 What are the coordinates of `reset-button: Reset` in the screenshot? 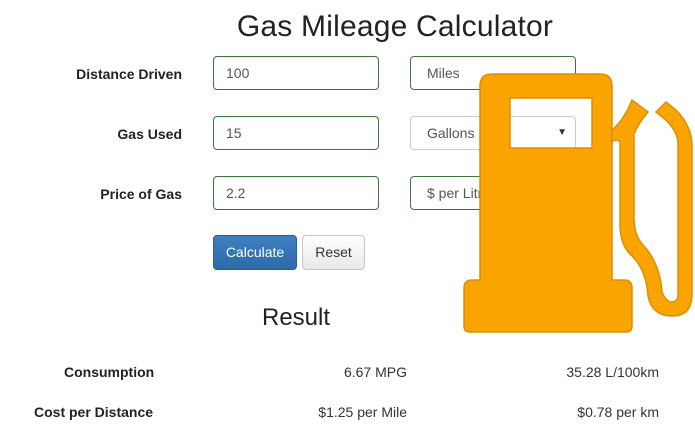 It's located at (333, 252).